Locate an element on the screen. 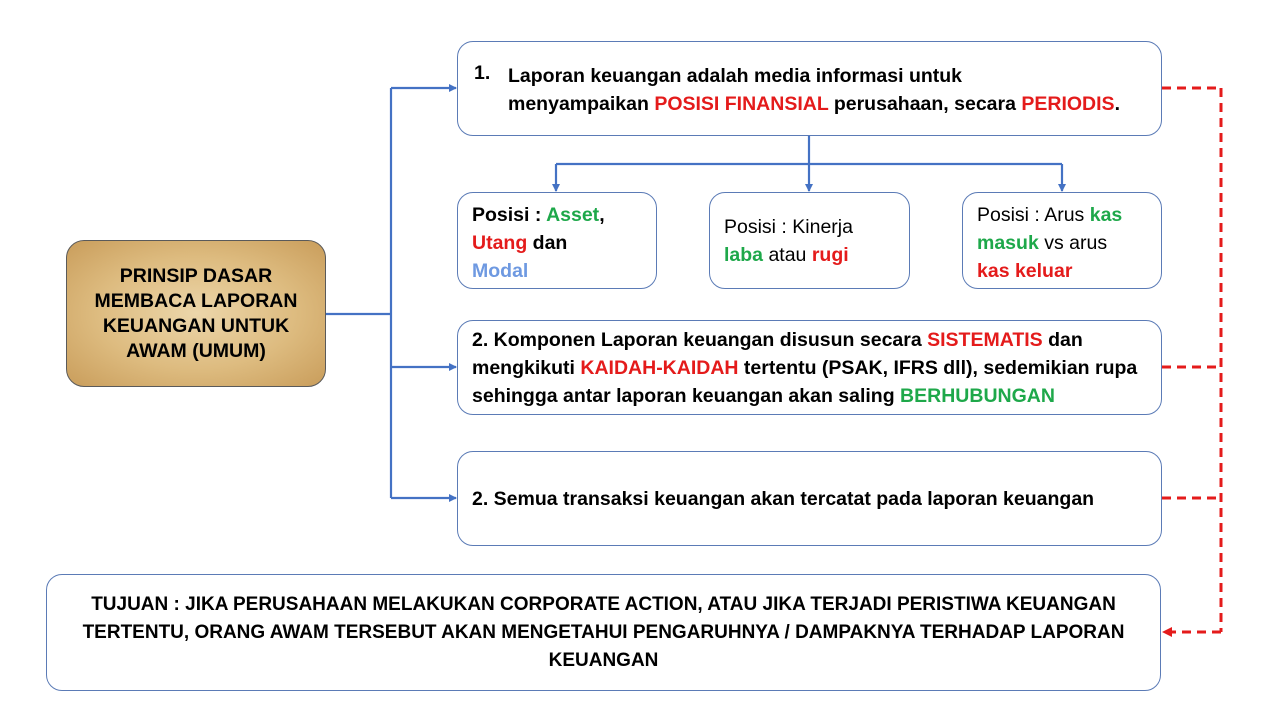 The width and height of the screenshot is (1280, 720). highlight-kaidah: KAIDAH-KAIDAH is located at coordinates (659, 368).